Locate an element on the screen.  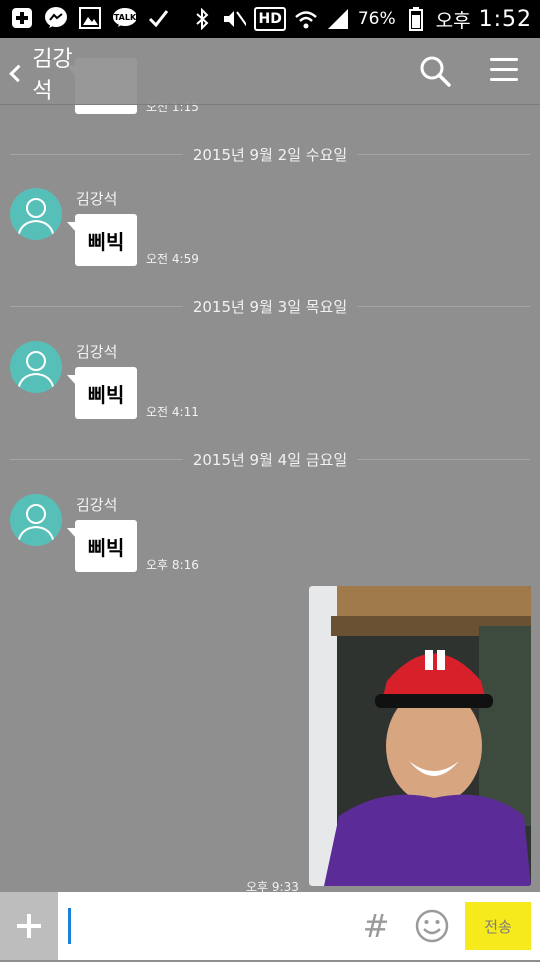
message-time: 오전 4:59 is located at coordinates (172, 259).